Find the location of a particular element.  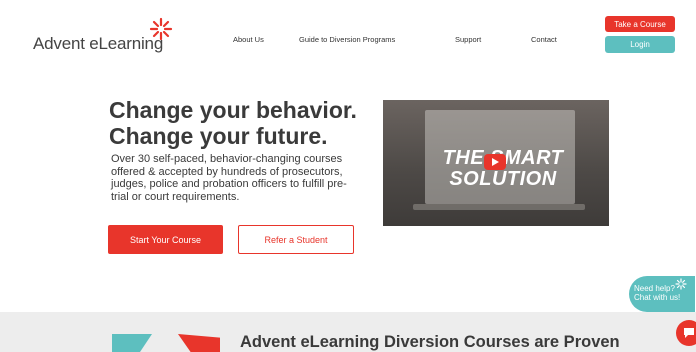

play-icon is located at coordinates (495, 162).